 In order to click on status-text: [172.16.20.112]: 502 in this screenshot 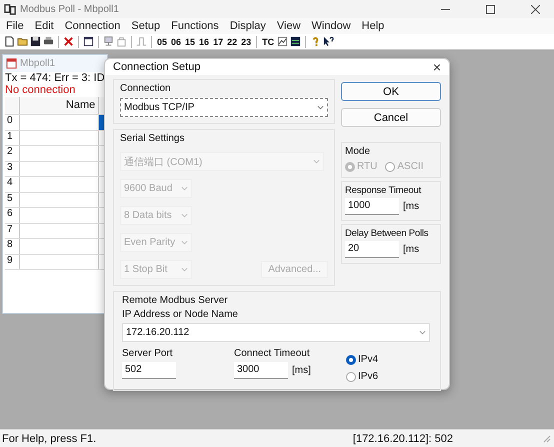, I will do `click(402, 438)`.